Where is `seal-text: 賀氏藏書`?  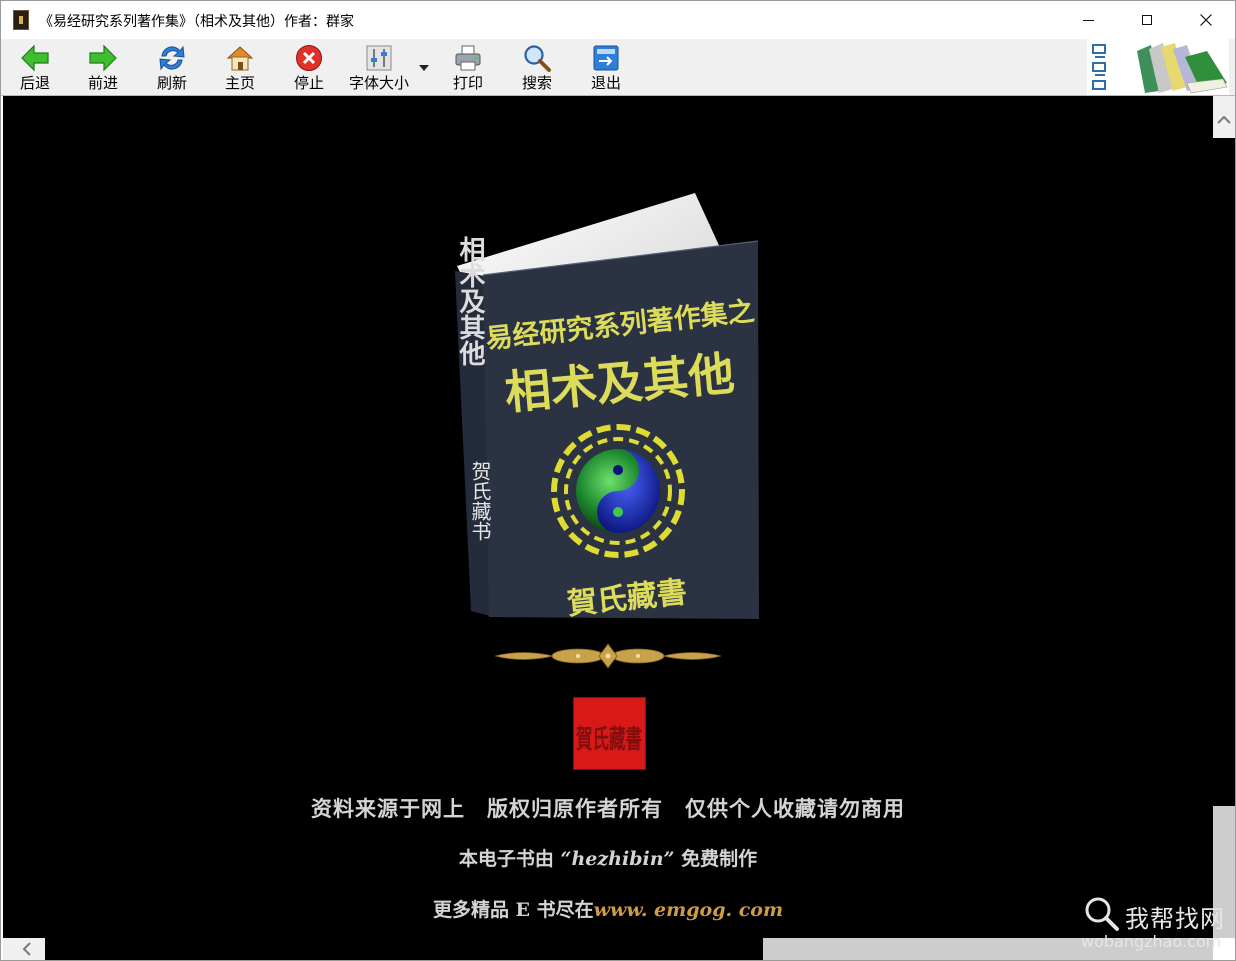 seal-text: 賀氏藏書 is located at coordinates (608, 740).